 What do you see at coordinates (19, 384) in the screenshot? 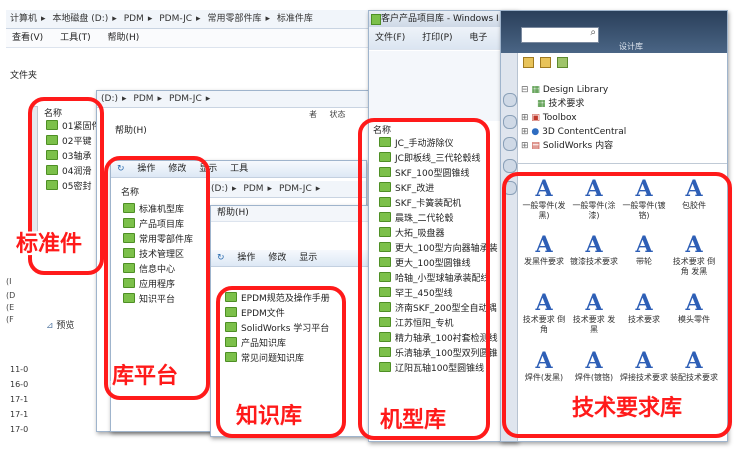
I see `date-cell: 16-0` at bounding box center [19, 384].